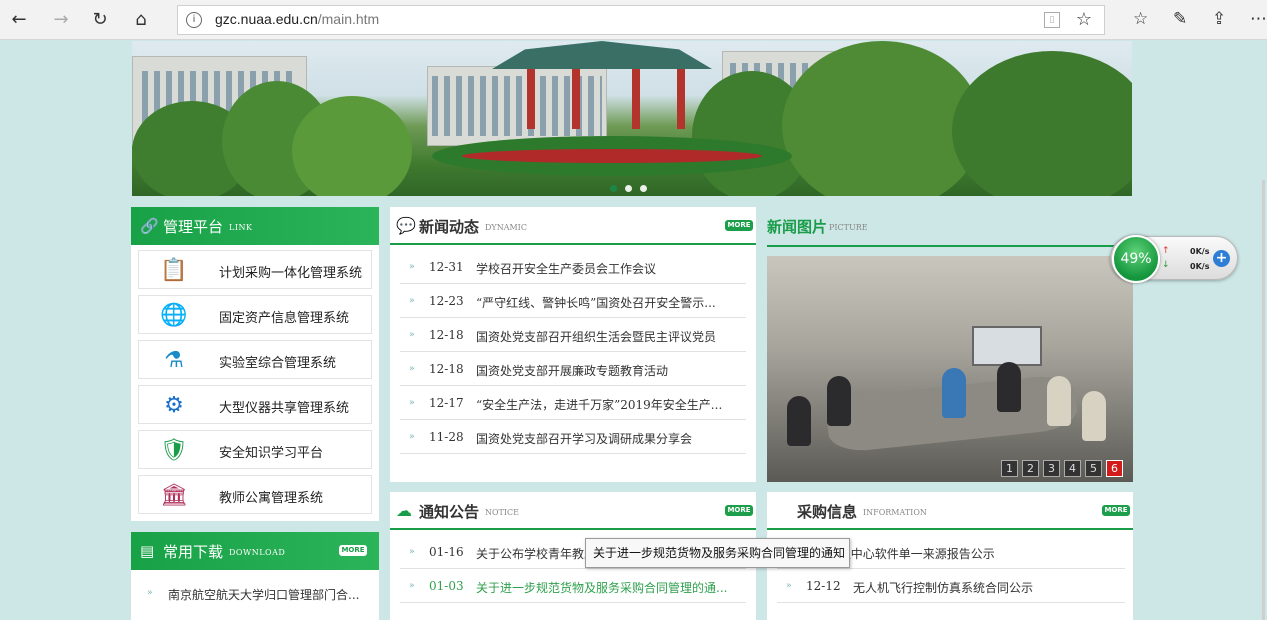  Describe the element at coordinates (446, 552) in the screenshot. I see `notice-date: 01-16` at that location.